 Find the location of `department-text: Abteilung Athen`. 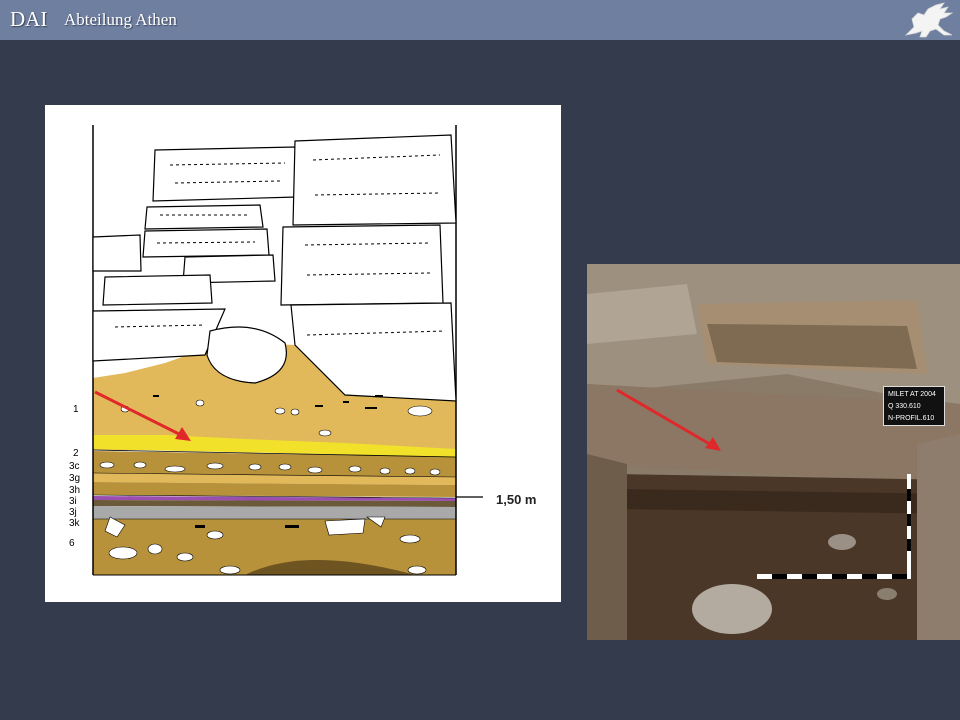

department-text: Abteilung Athen is located at coordinates (120, 19).